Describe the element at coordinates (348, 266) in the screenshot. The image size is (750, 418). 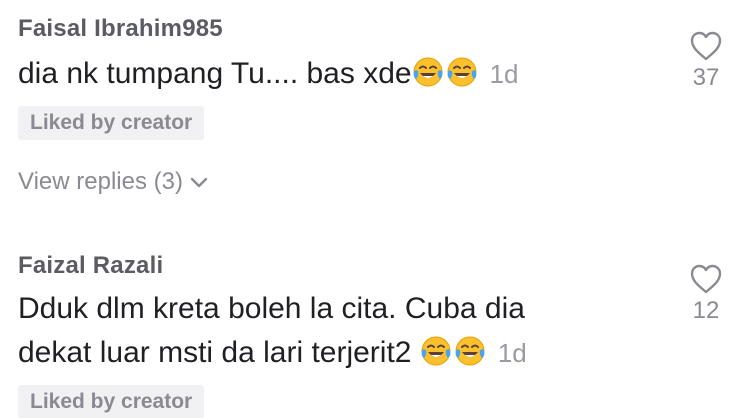
I see `comment-author: Faizal Razali` at that location.